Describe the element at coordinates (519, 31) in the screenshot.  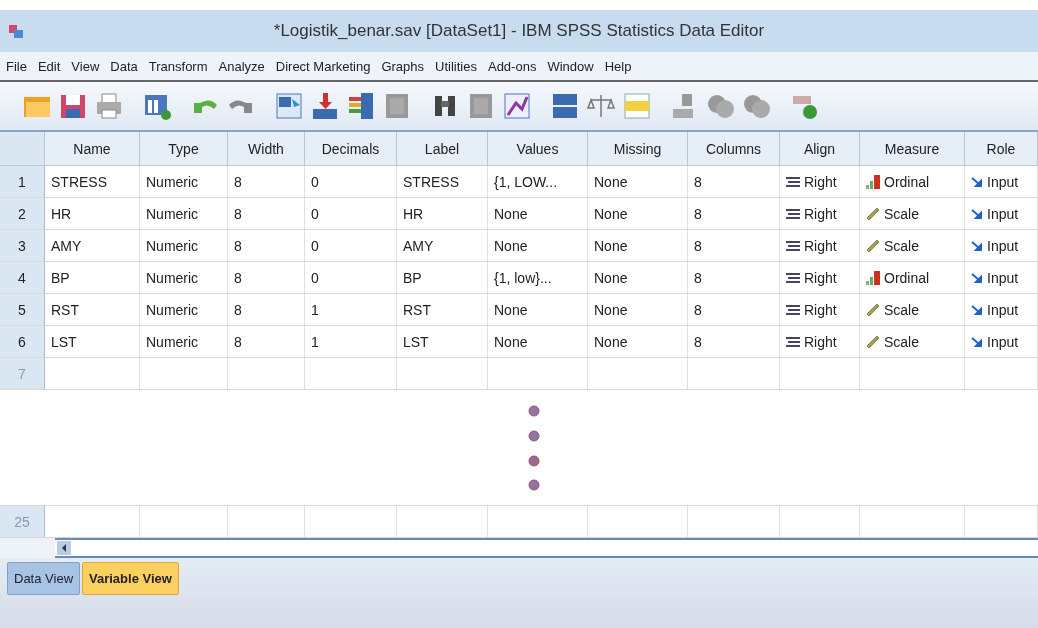
I see `window-title: *Logistik_benar.sav [DataSet1] - IBM SPSS Statistics Data Editor` at that location.